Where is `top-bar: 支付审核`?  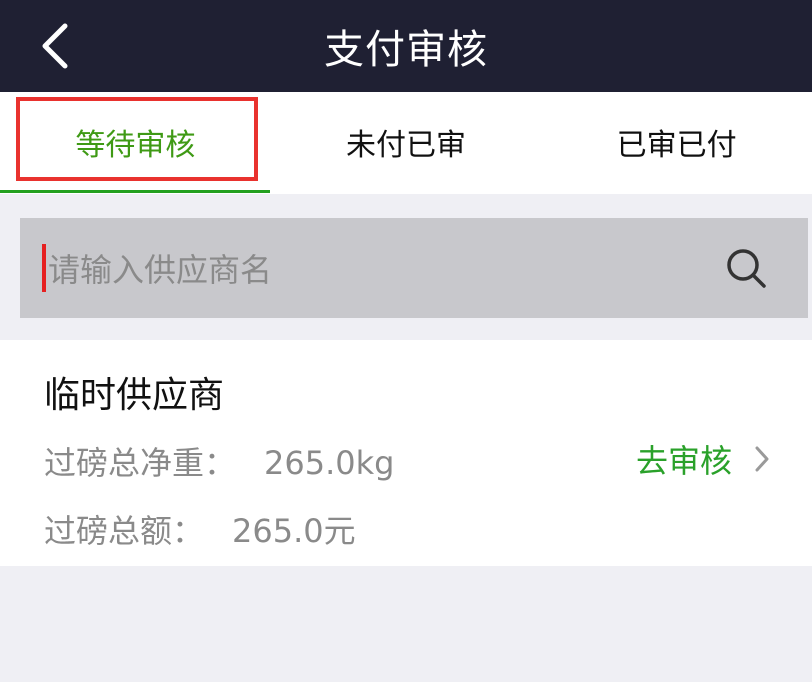 top-bar: 支付审核 is located at coordinates (406, 46).